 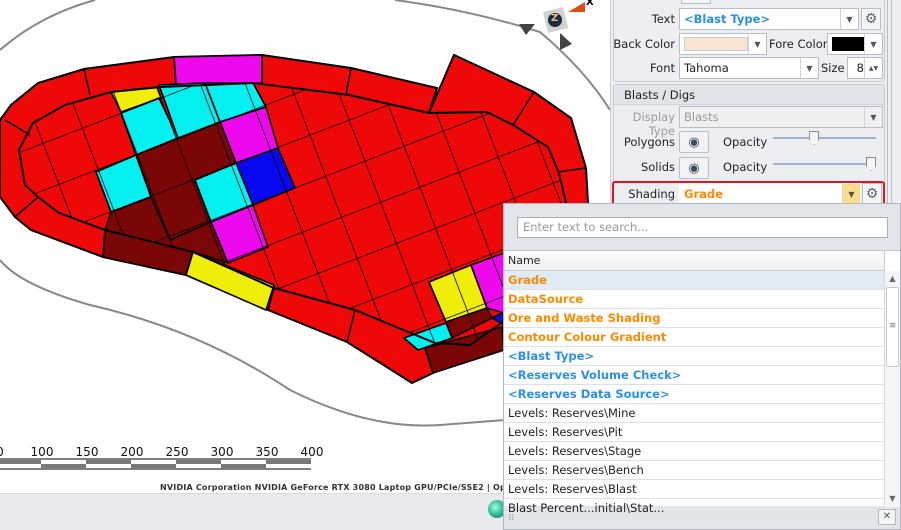 I want to click on shading-value: Grade, so click(x=703, y=194).